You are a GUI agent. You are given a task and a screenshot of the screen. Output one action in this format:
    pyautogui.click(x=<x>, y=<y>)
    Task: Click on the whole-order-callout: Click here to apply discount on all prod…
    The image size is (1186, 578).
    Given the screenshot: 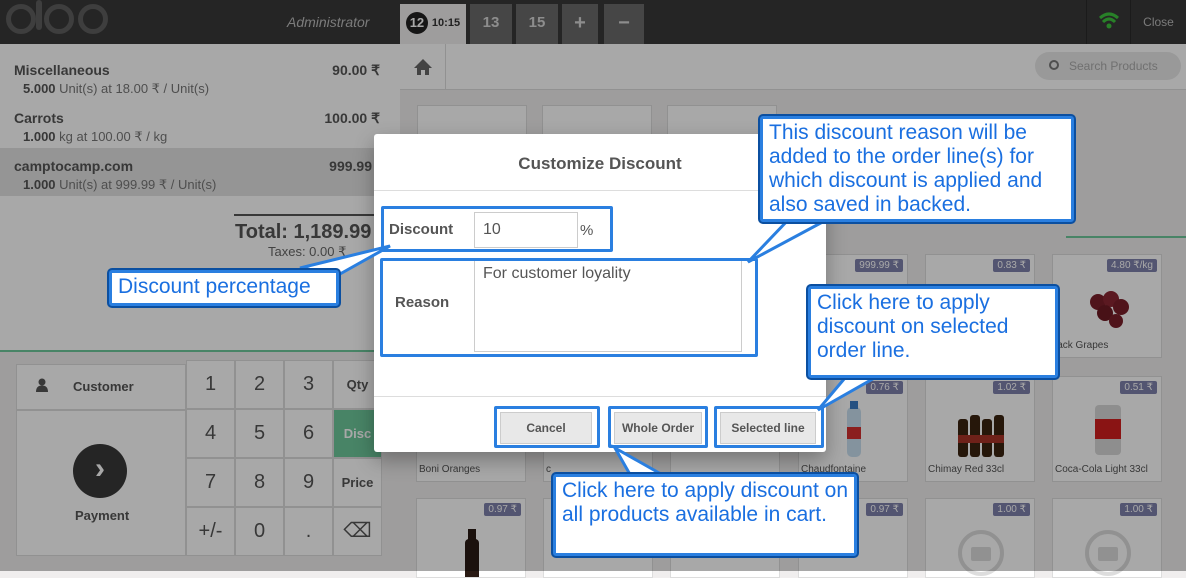 What is the action you would take?
    pyautogui.click(x=705, y=515)
    